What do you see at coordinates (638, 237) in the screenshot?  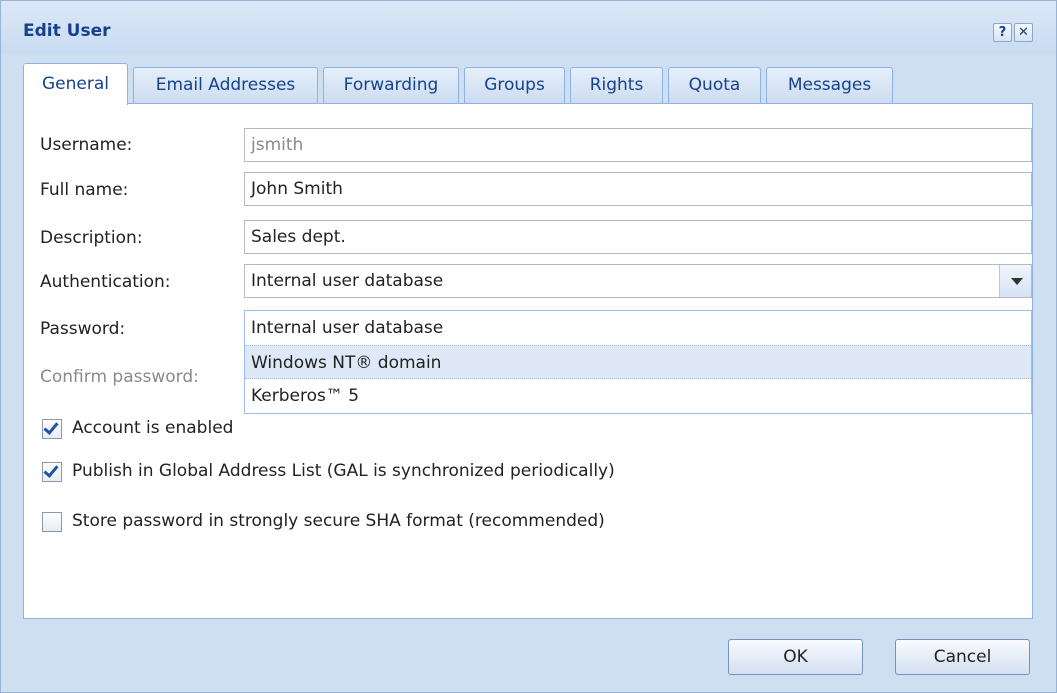 I see `description-field: Sales dept.` at bounding box center [638, 237].